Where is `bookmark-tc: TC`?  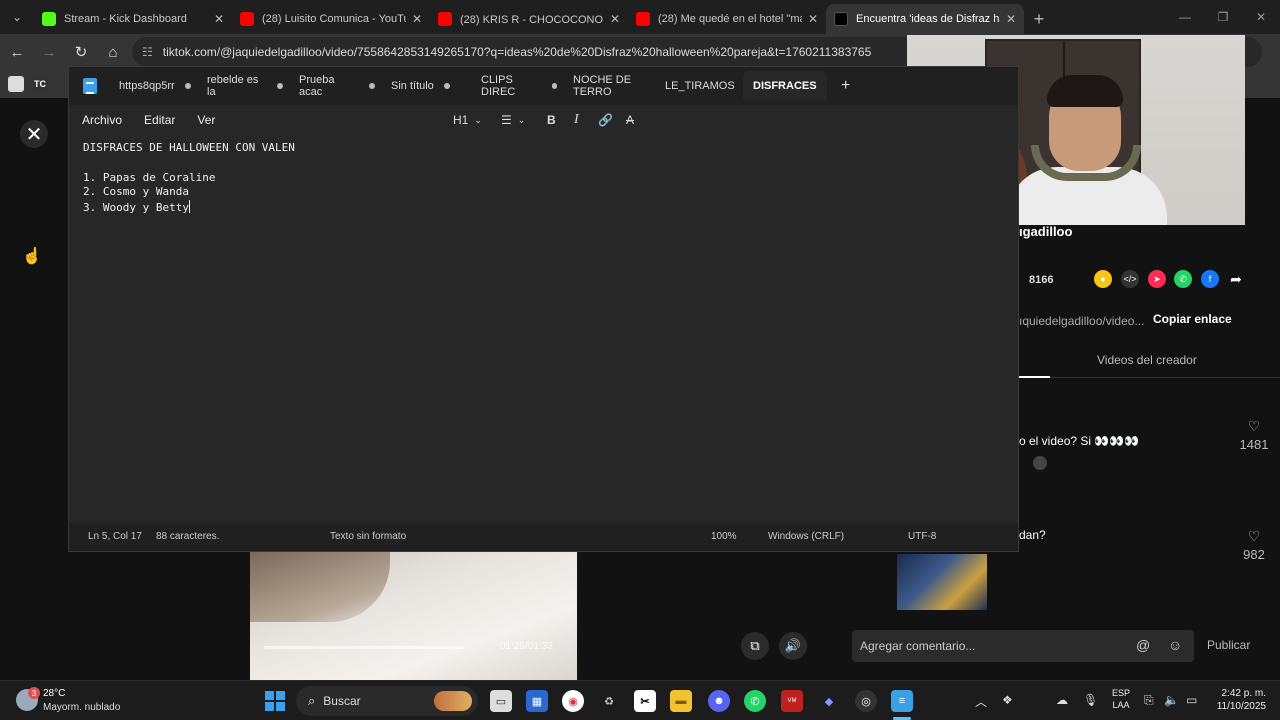 bookmark-tc: TC is located at coordinates (40, 84).